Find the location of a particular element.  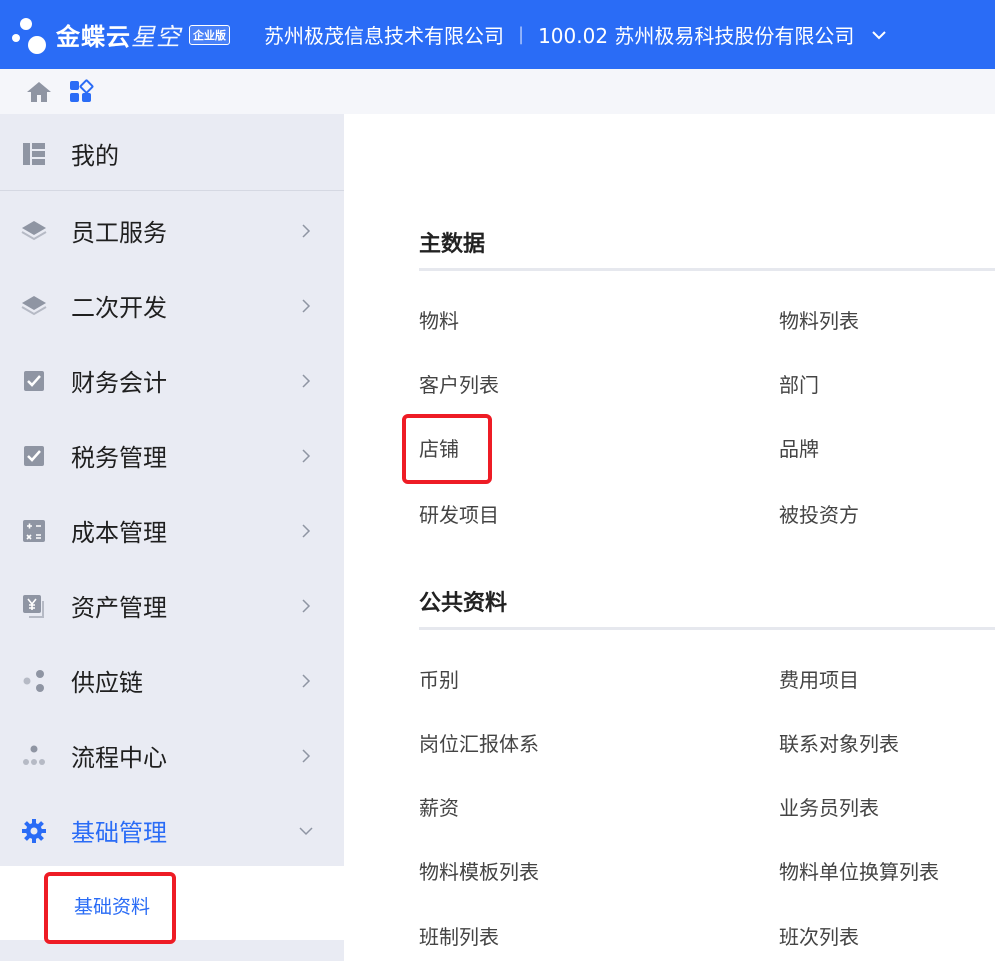

sidebar-divider is located at coordinates (172, 190).